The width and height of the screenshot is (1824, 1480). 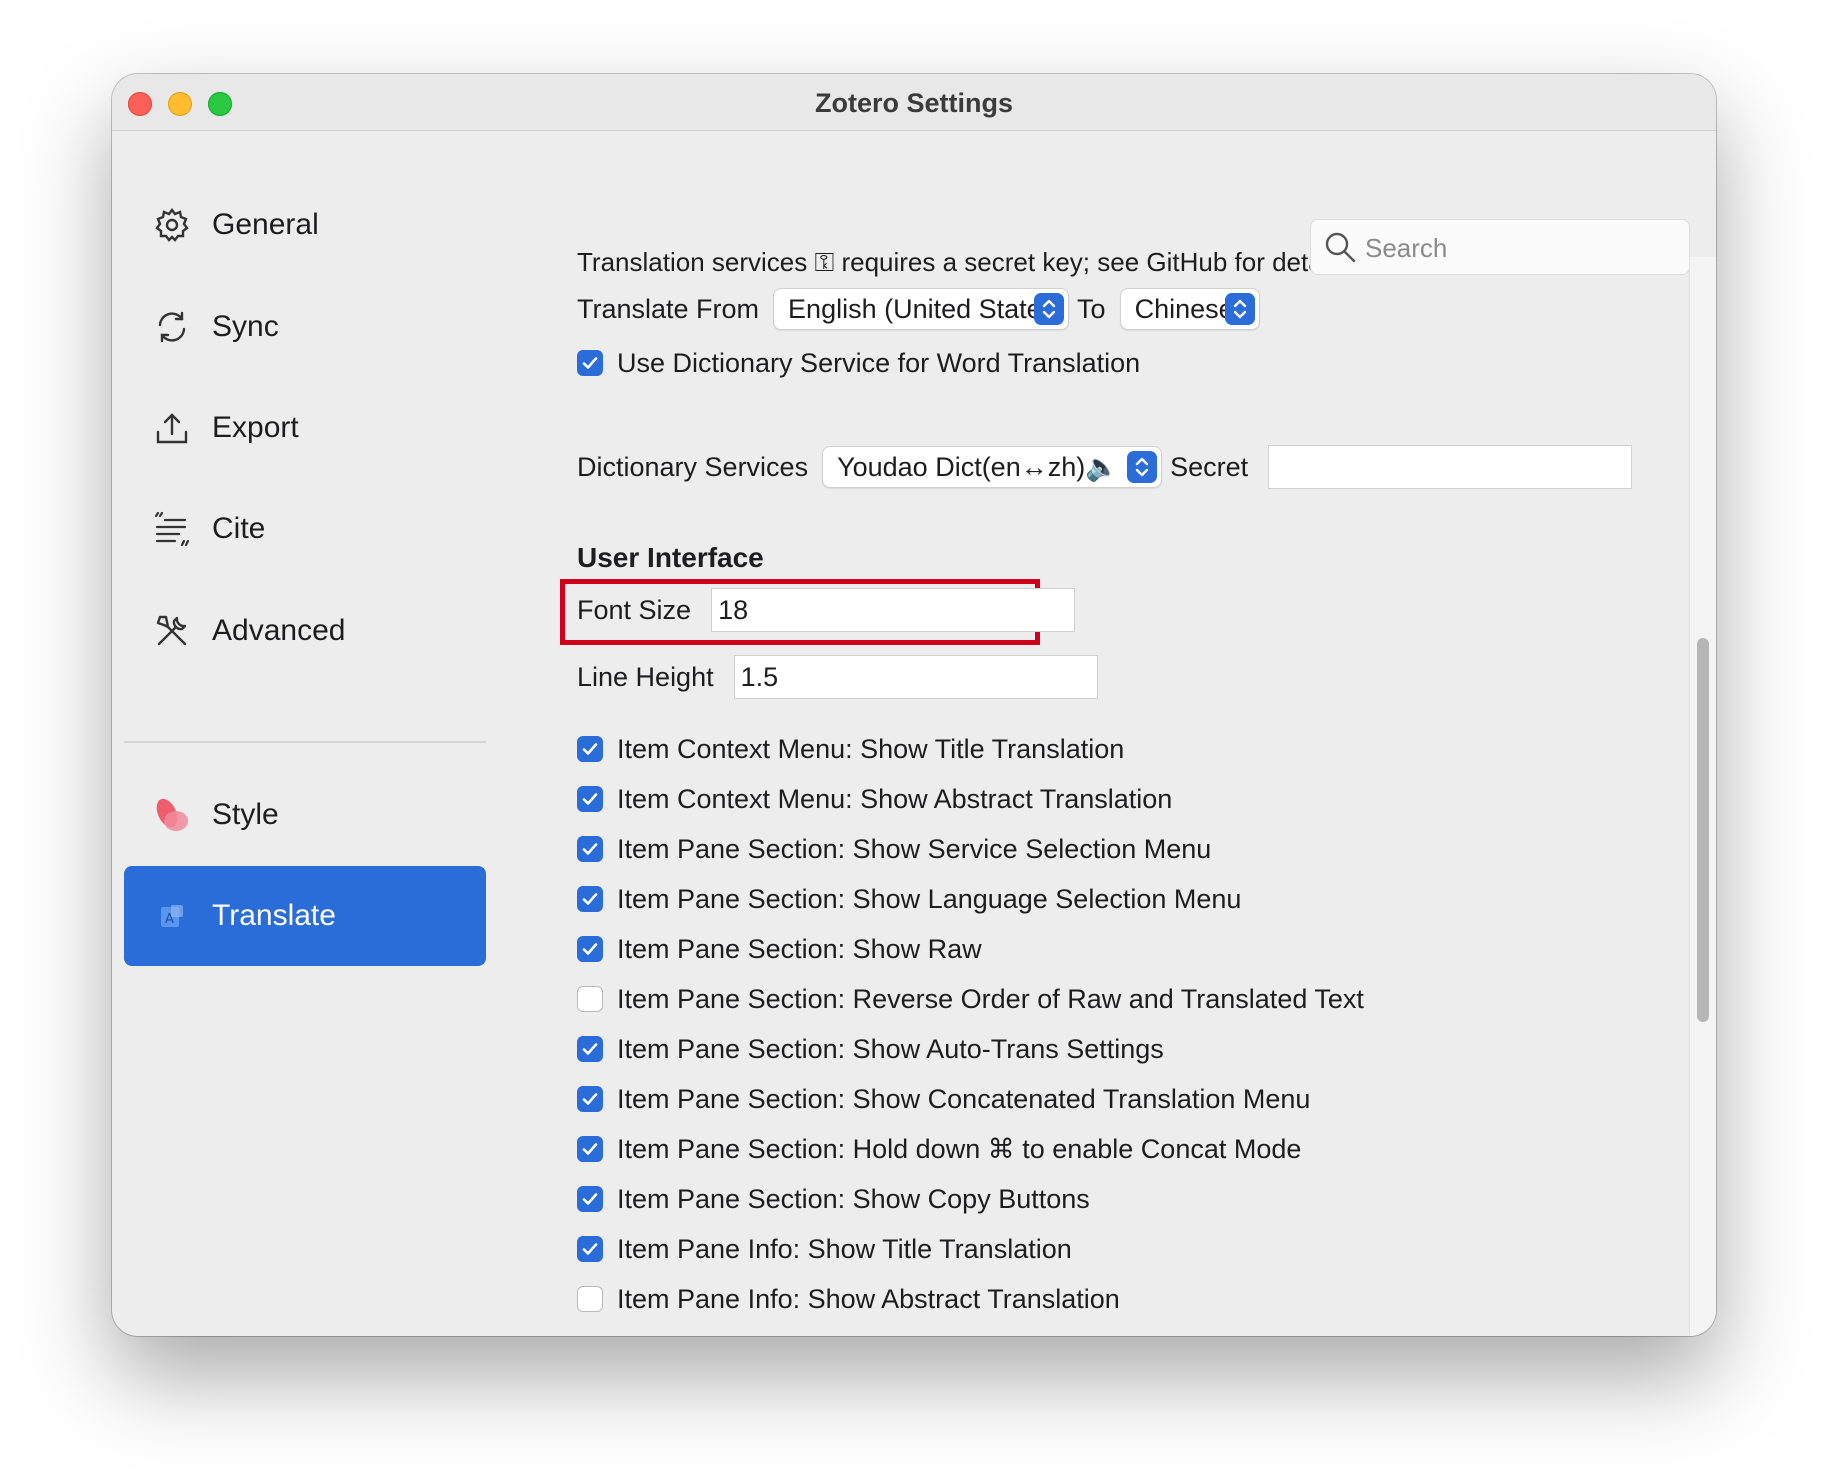 What do you see at coordinates (245, 814) in the screenshot?
I see `sidebar-item-label: Style` at bounding box center [245, 814].